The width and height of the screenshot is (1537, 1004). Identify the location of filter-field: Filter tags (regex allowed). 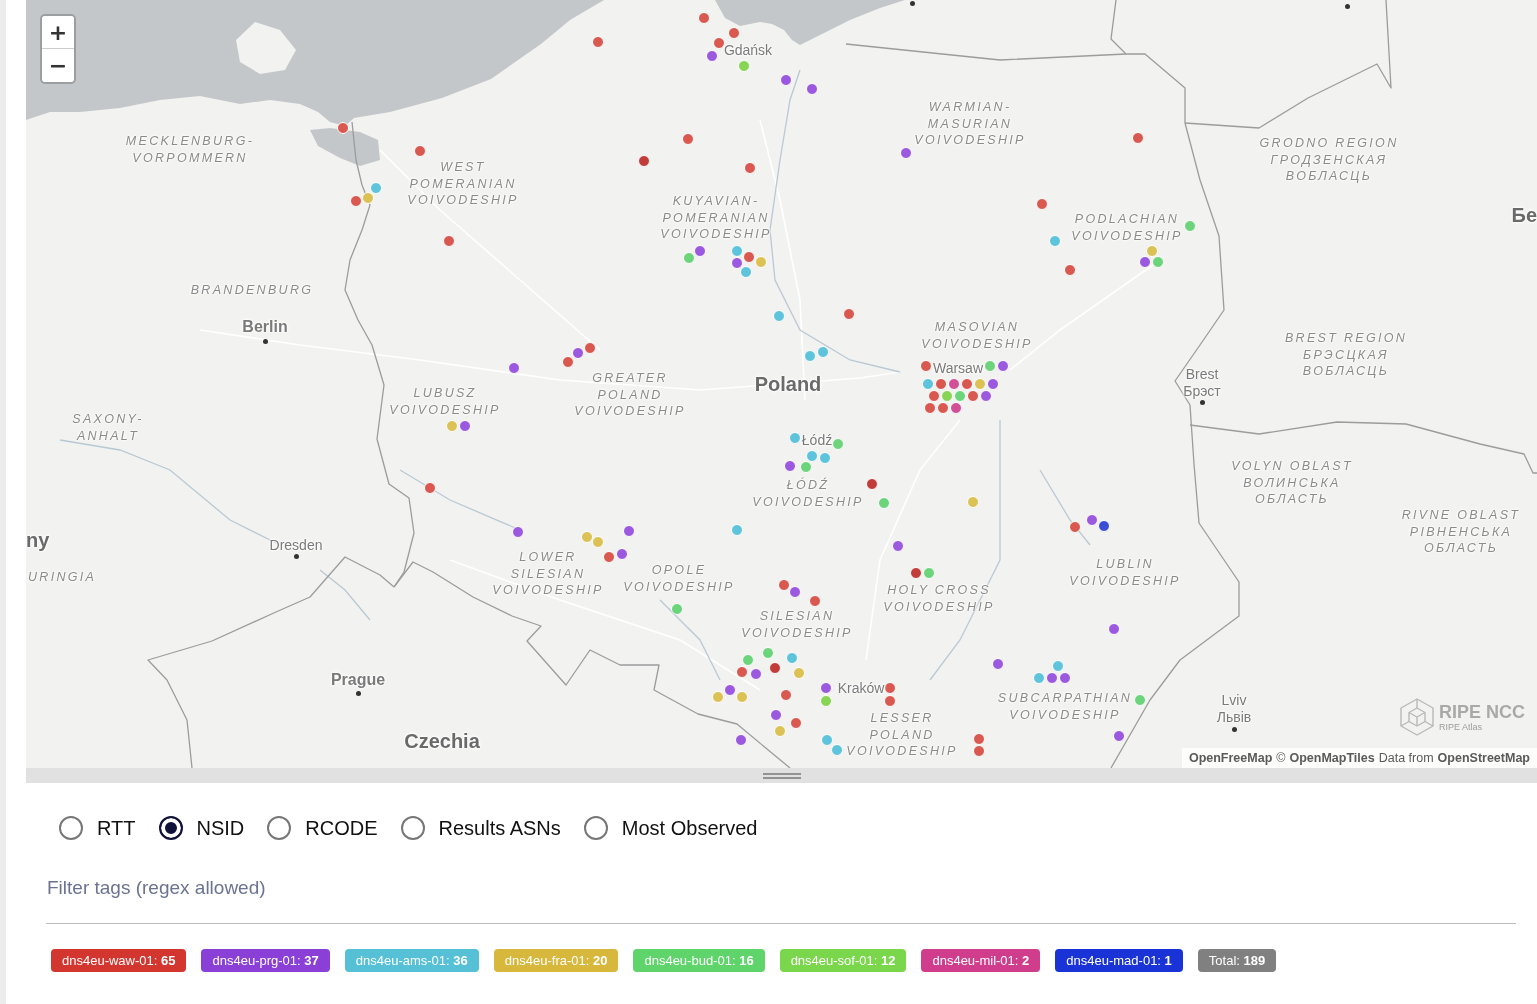
(781, 894).